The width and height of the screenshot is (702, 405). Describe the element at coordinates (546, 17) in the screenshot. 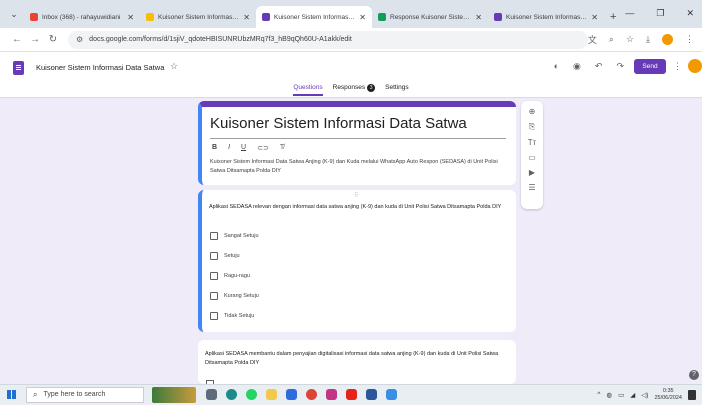

I see `browser-tab-forms: Kuisoner Sistem Informasi D ✕` at that location.